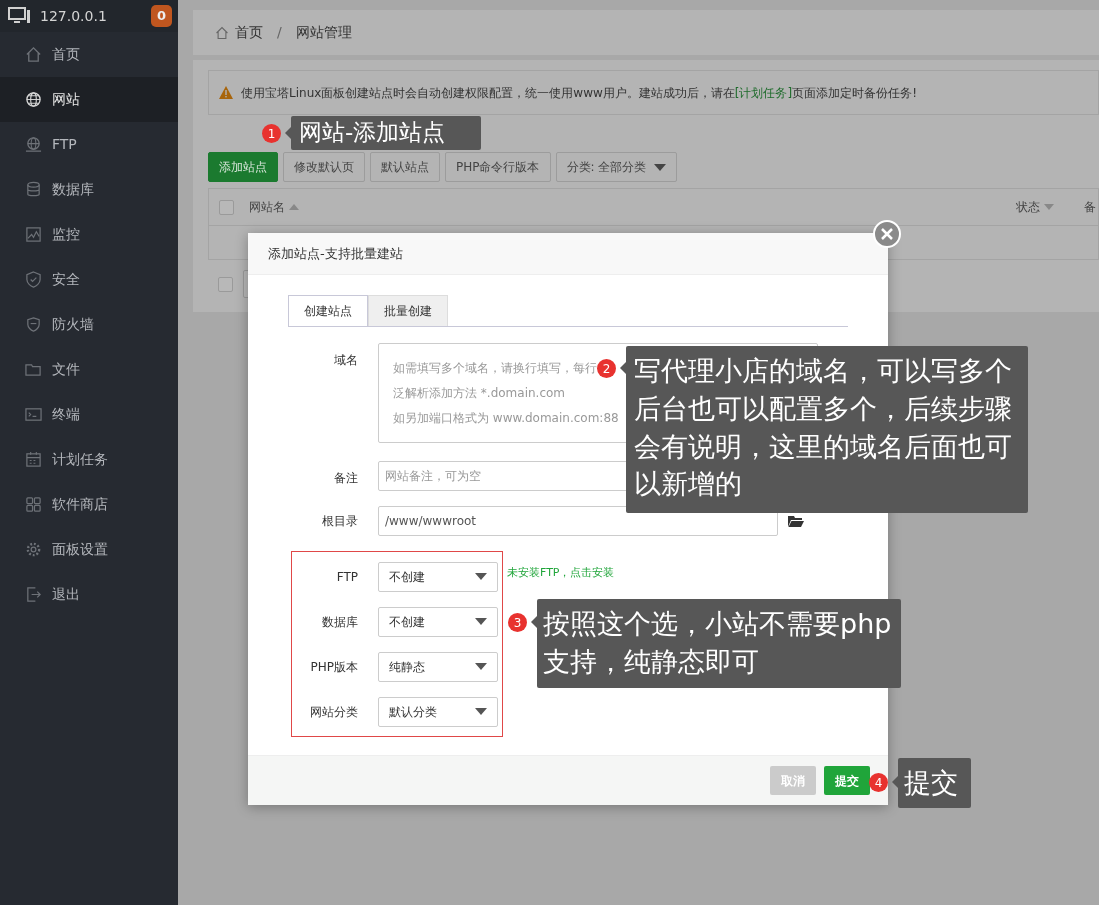  What do you see at coordinates (33, 414) in the screenshot?
I see `terminal-icon` at bounding box center [33, 414].